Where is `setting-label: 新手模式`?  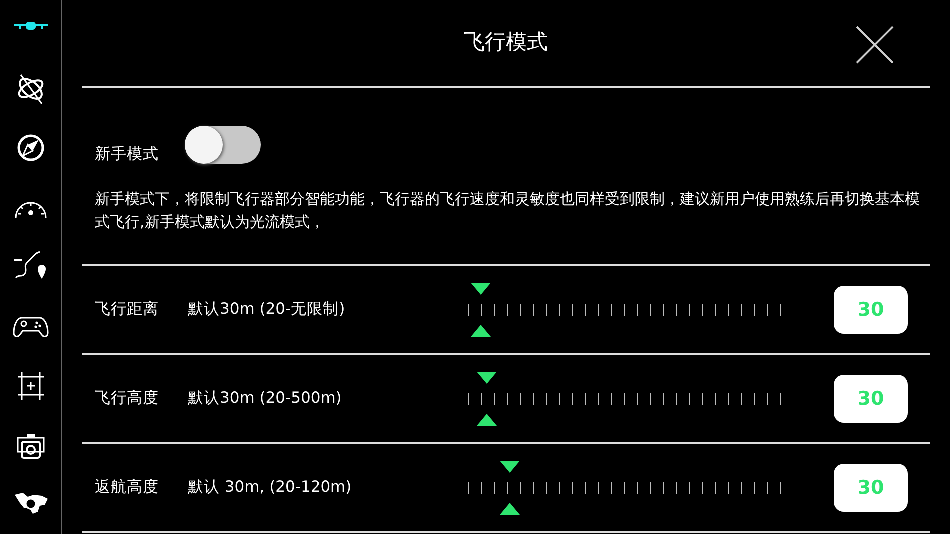 setting-label: 新手模式 is located at coordinates (127, 154).